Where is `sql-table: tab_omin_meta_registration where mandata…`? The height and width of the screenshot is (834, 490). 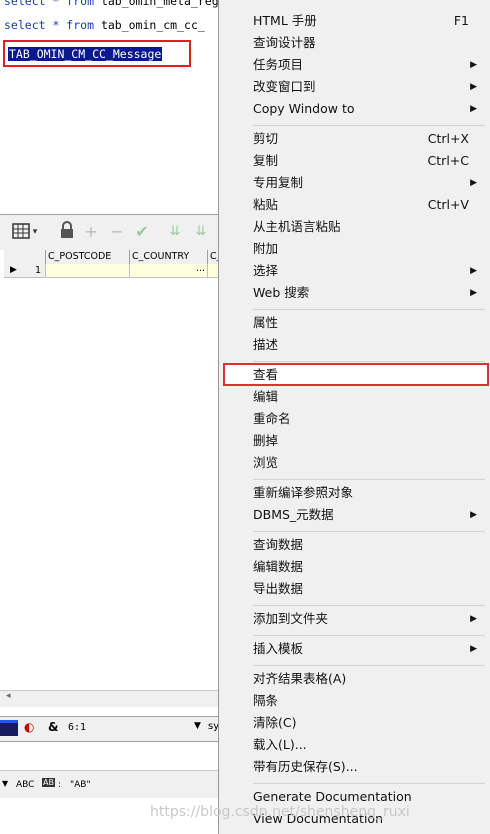 sql-table: tab_omin_meta_registration where mandata… is located at coordinates (161, 4).